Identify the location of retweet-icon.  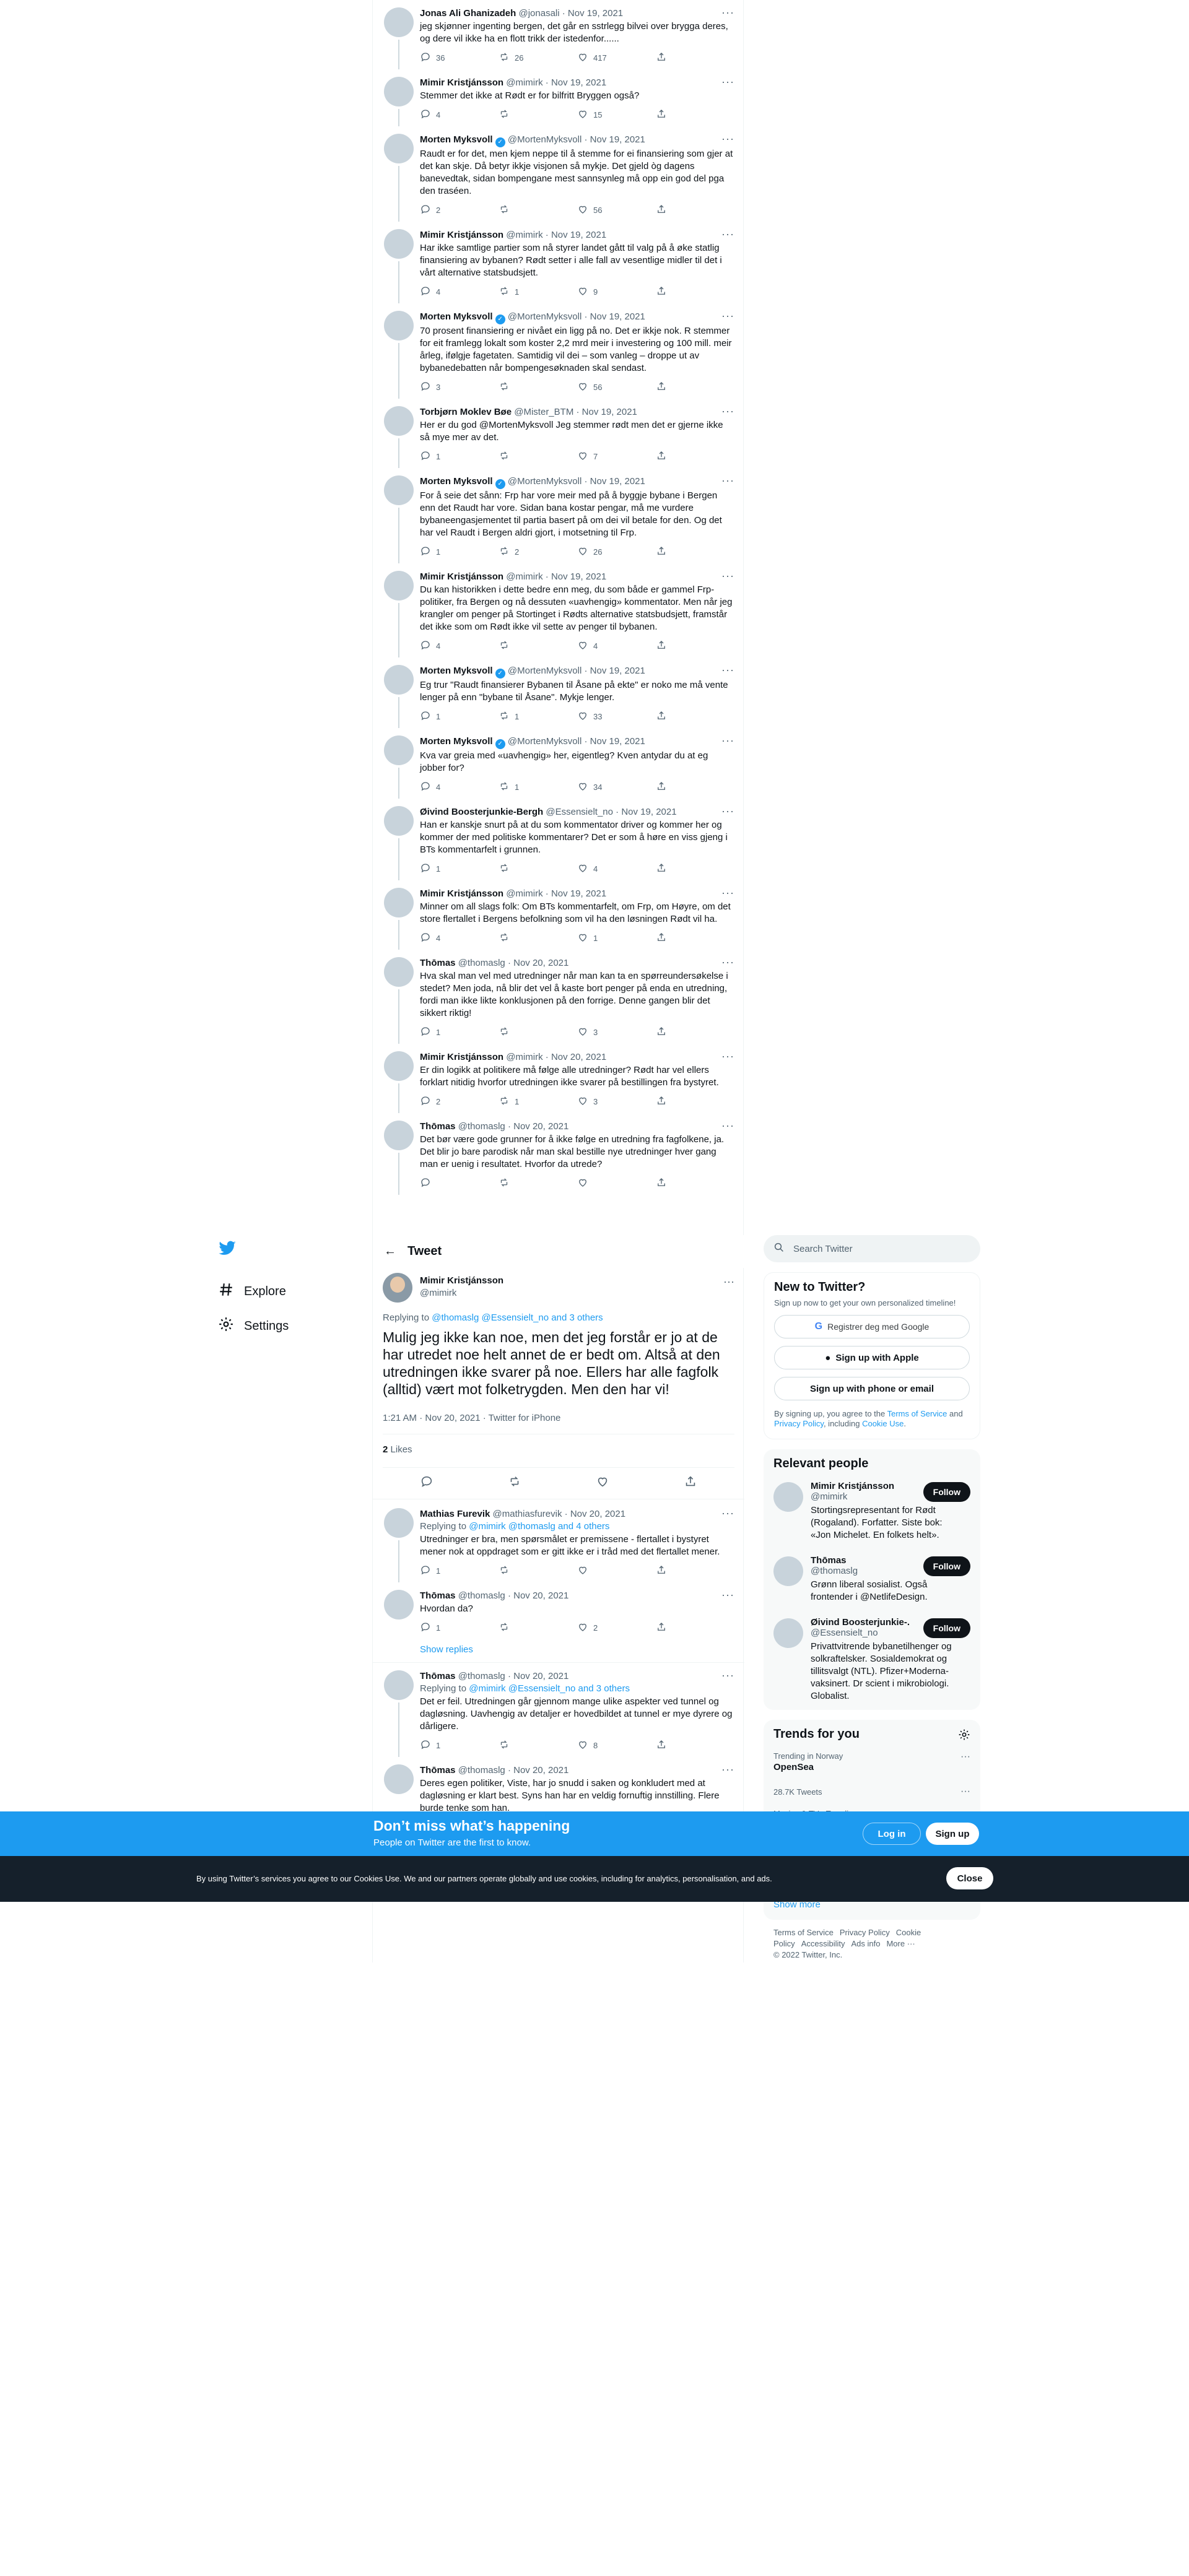
(514, 1483).